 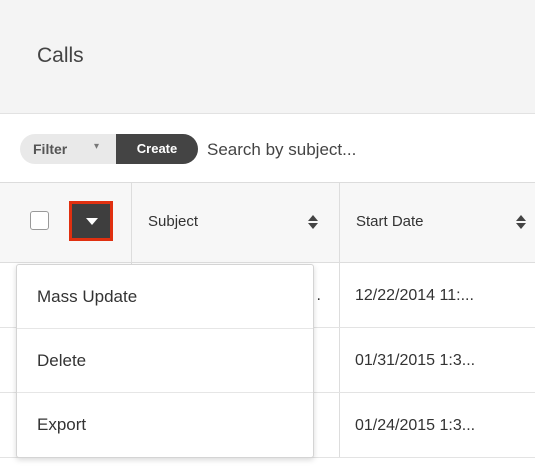 I want to click on menu-item-label: Export, so click(x=62, y=424).